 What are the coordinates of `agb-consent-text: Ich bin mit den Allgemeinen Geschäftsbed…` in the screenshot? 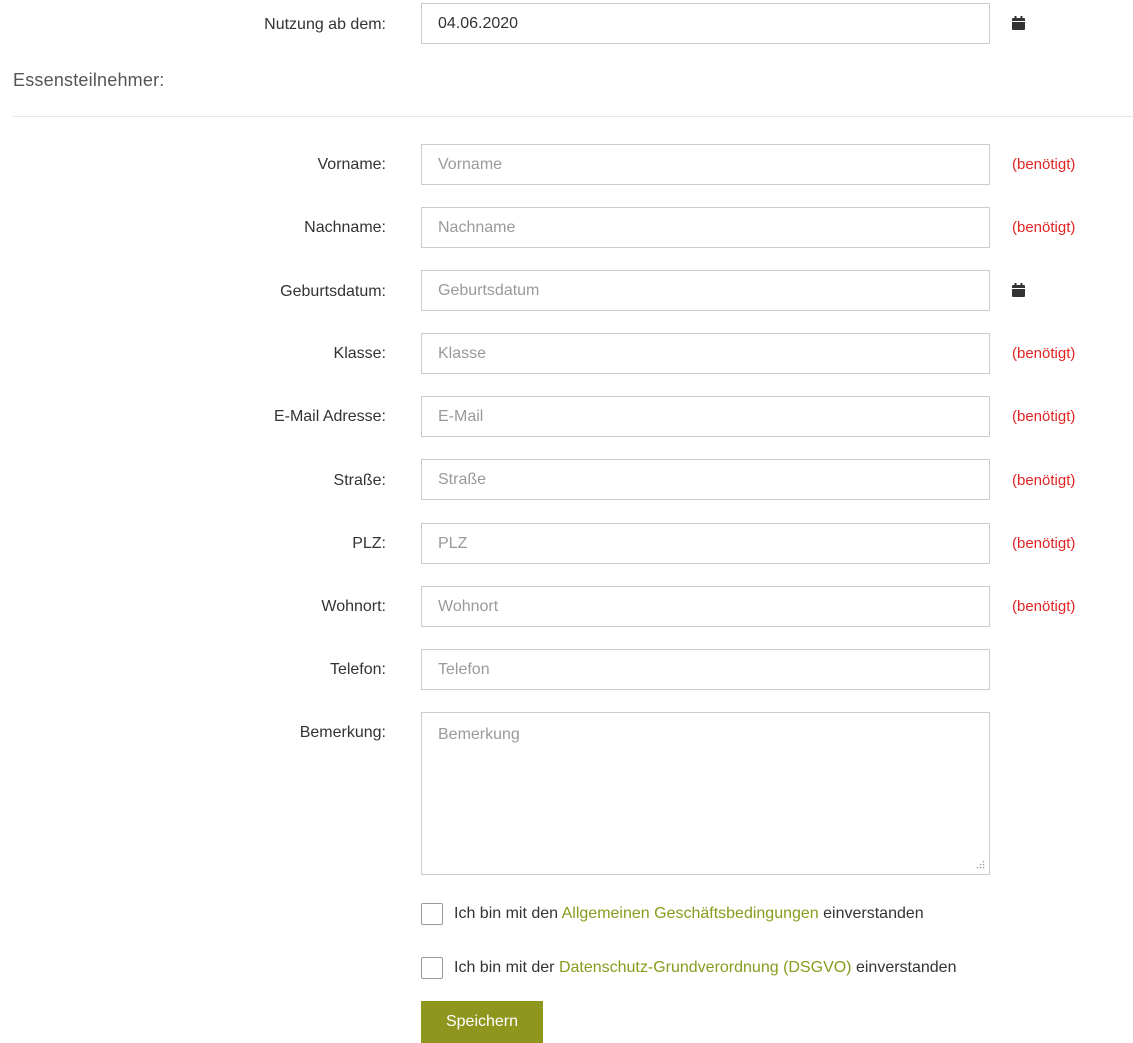 It's located at (689, 914).